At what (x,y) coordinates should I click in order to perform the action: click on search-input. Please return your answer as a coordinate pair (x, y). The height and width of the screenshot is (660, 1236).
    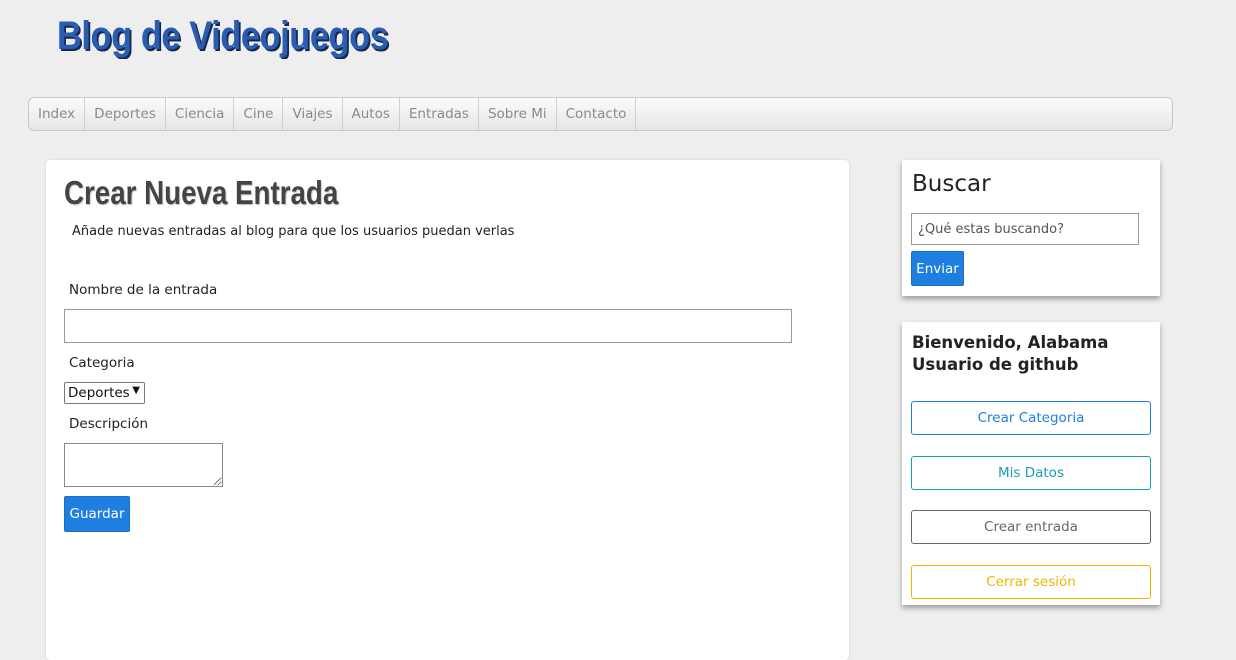
    Looking at the image, I should click on (1025, 229).